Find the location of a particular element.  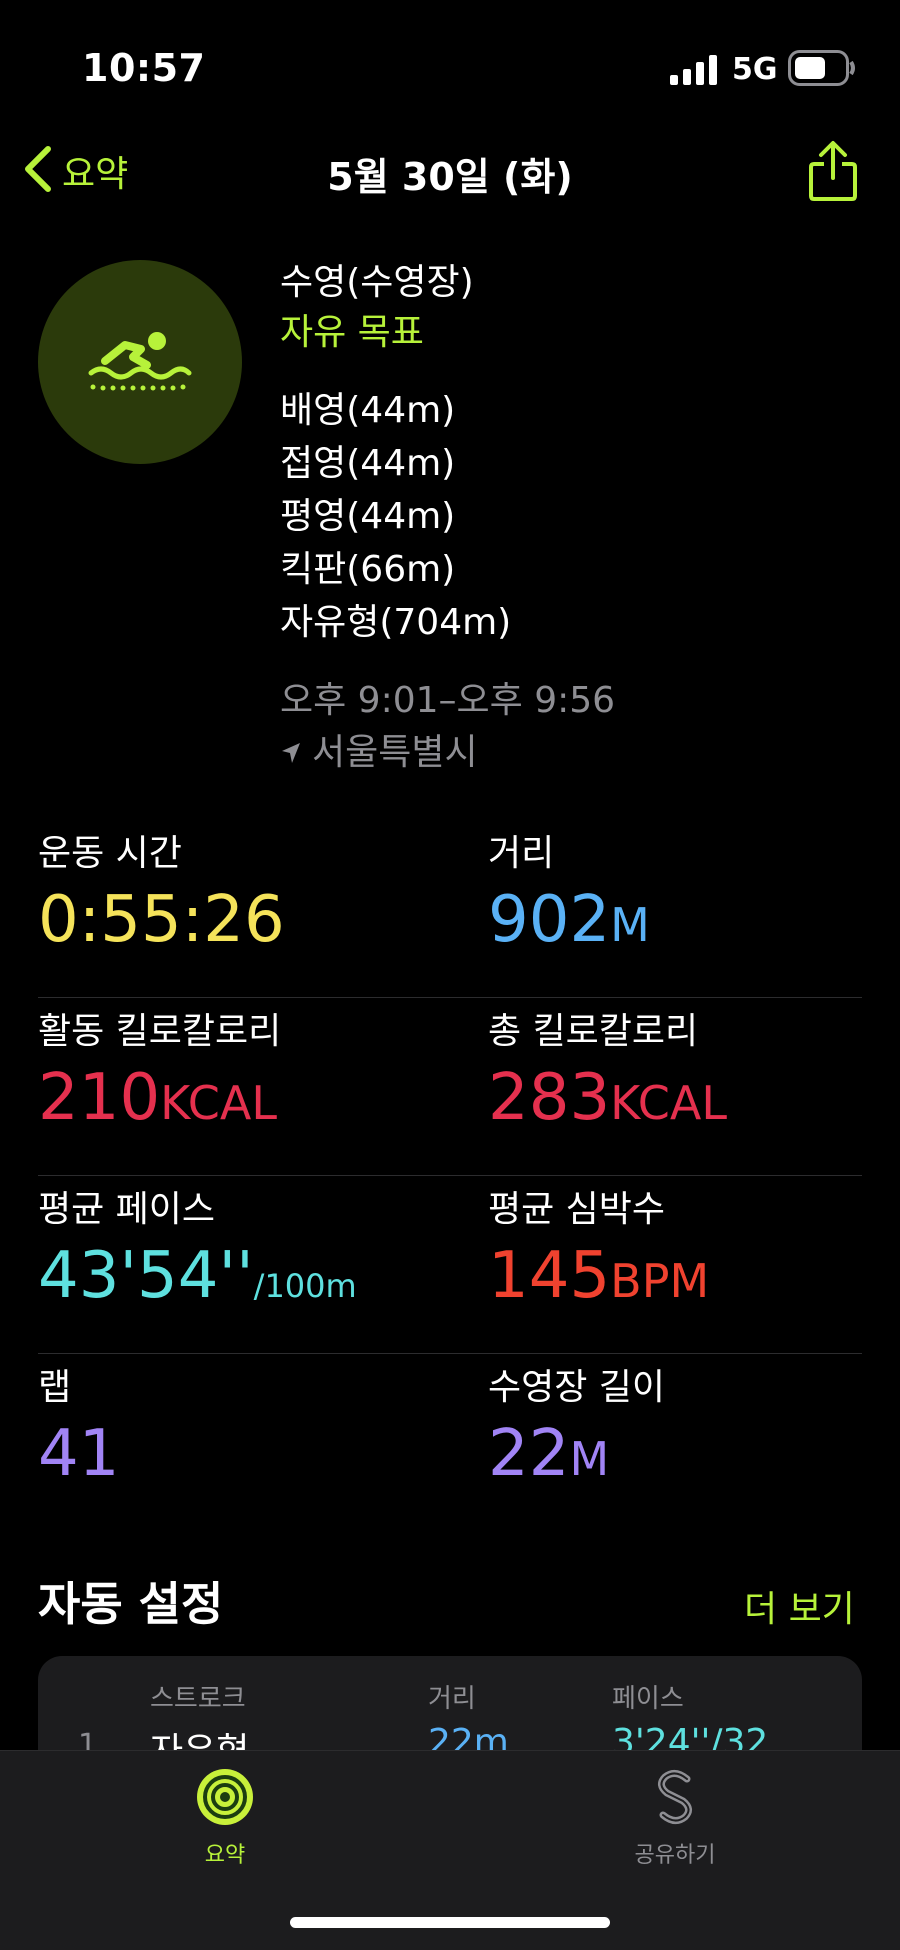

status-time: 10:57 is located at coordinates (144, 68).